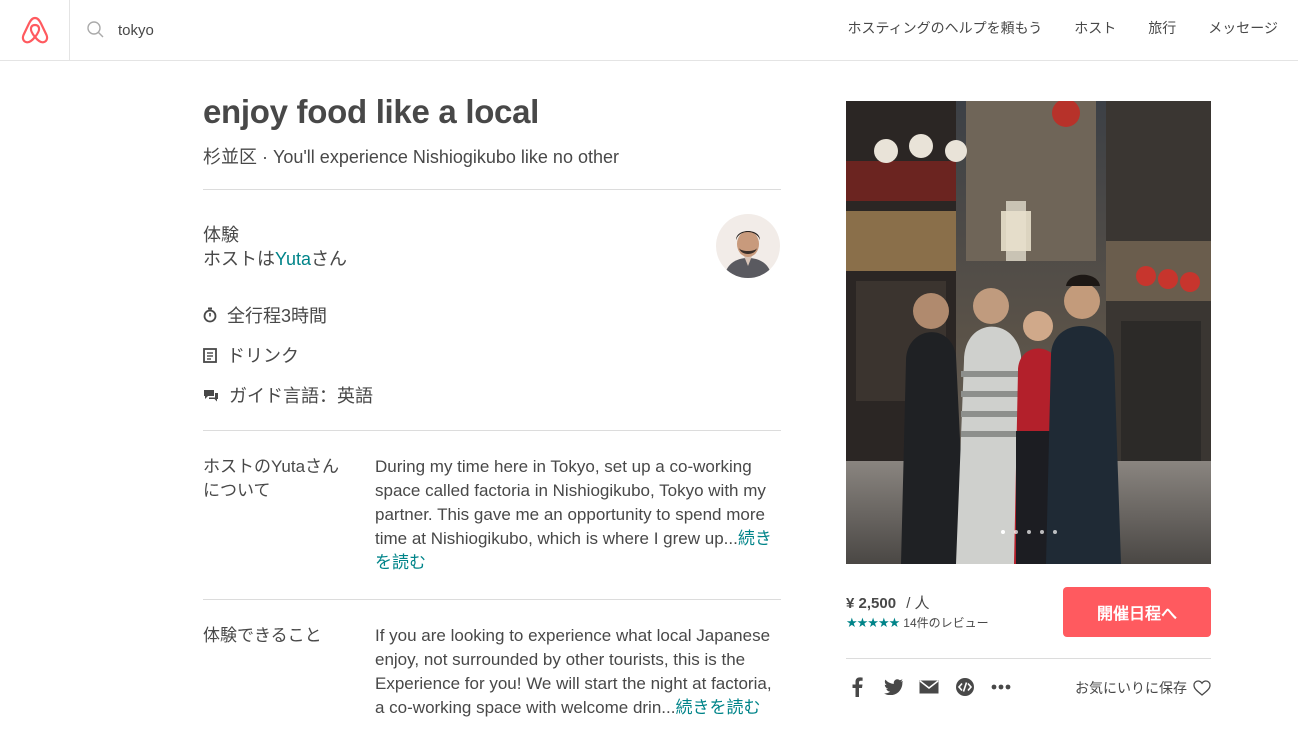 Image resolution: width=1298 pixels, height=756 pixels. What do you see at coordinates (649, 30) in the screenshot?
I see `top-header: tokyo ホスティングのヘルプを頼もう ホスト 旅行 メッセージ` at bounding box center [649, 30].